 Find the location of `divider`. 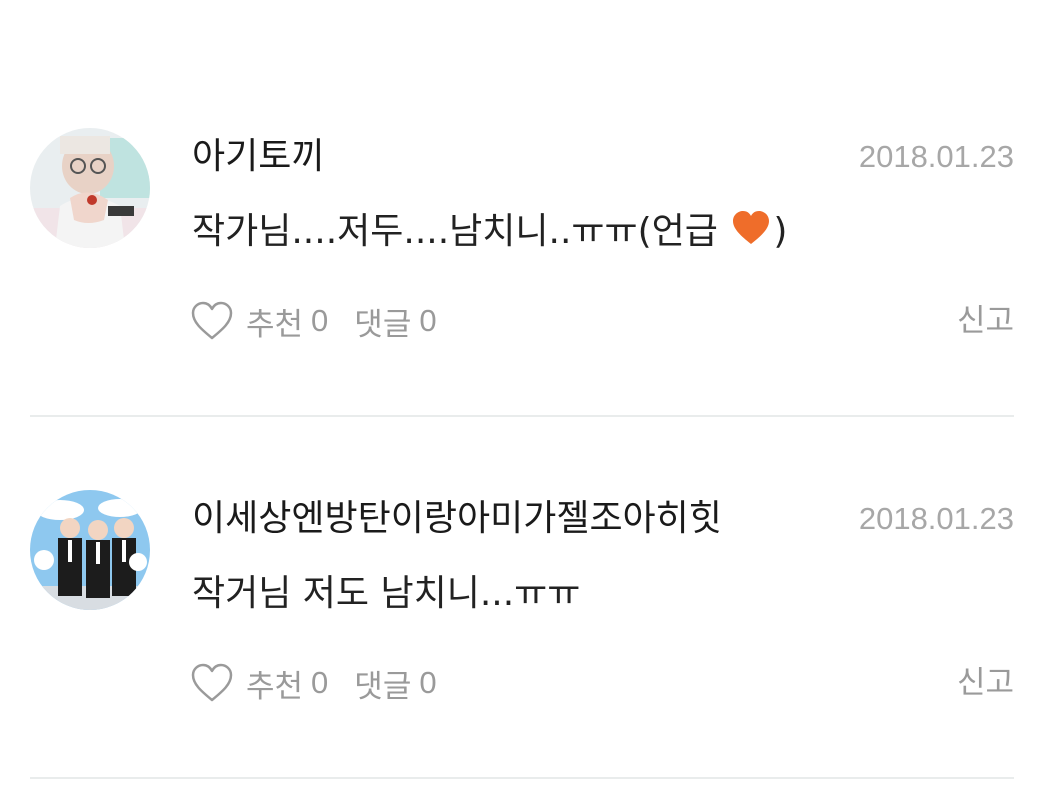

divider is located at coordinates (522, 778).